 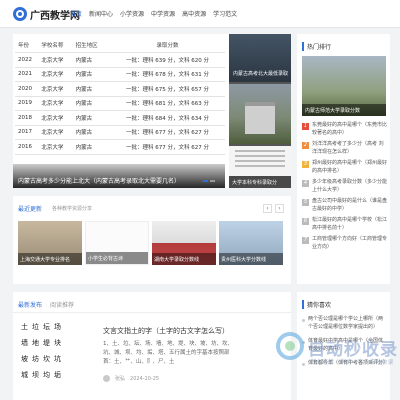 I want to click on list-item: 小学生必背古诗, so click(x=117, y=243).